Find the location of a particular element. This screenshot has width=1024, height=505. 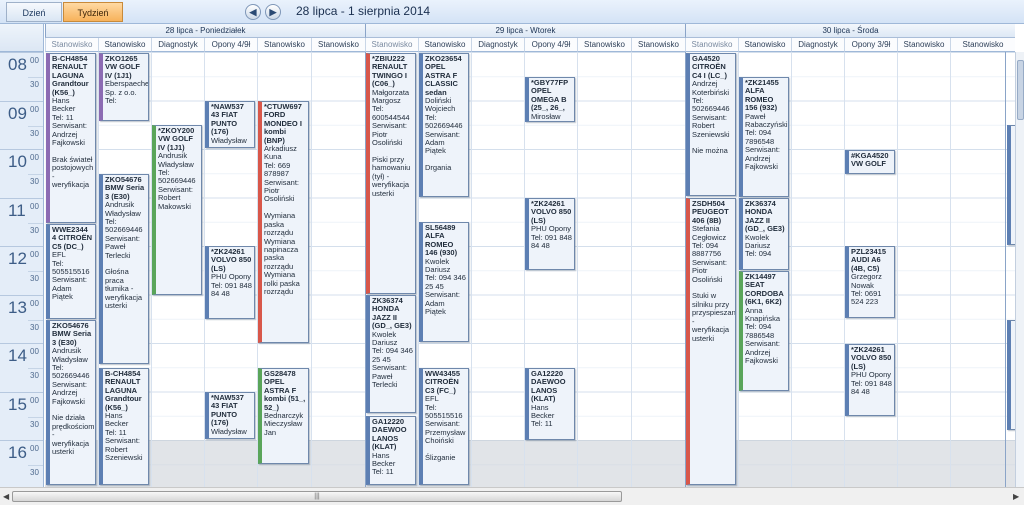

appointment-card: *GBY77FP OPEL OMEGA B (25_, 26_, Mirosław is located at coordinates (550, 99).